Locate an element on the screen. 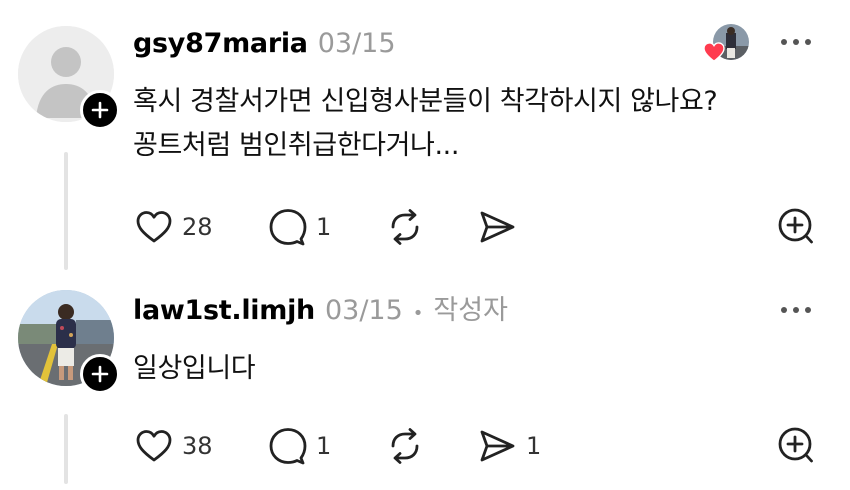  like-count: 38 is located at coordinates (197, 446).